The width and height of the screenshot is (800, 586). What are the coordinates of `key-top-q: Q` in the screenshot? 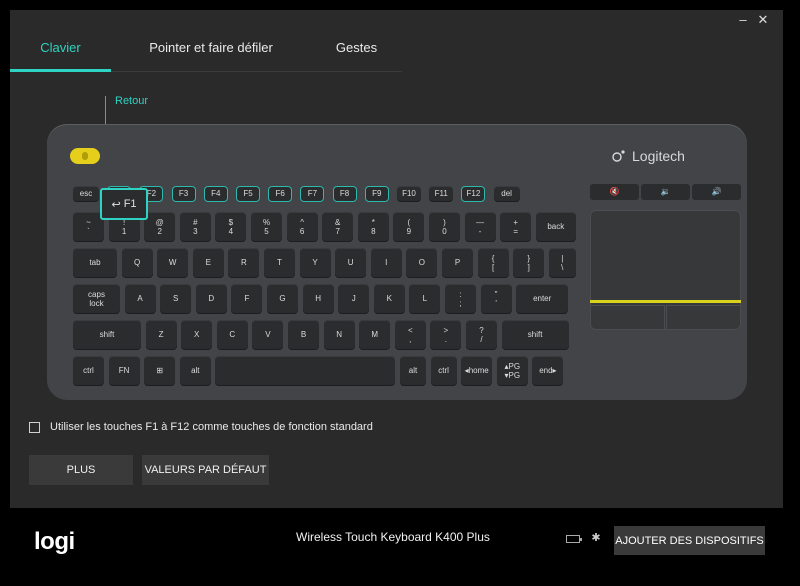 It's located at (137, 263).